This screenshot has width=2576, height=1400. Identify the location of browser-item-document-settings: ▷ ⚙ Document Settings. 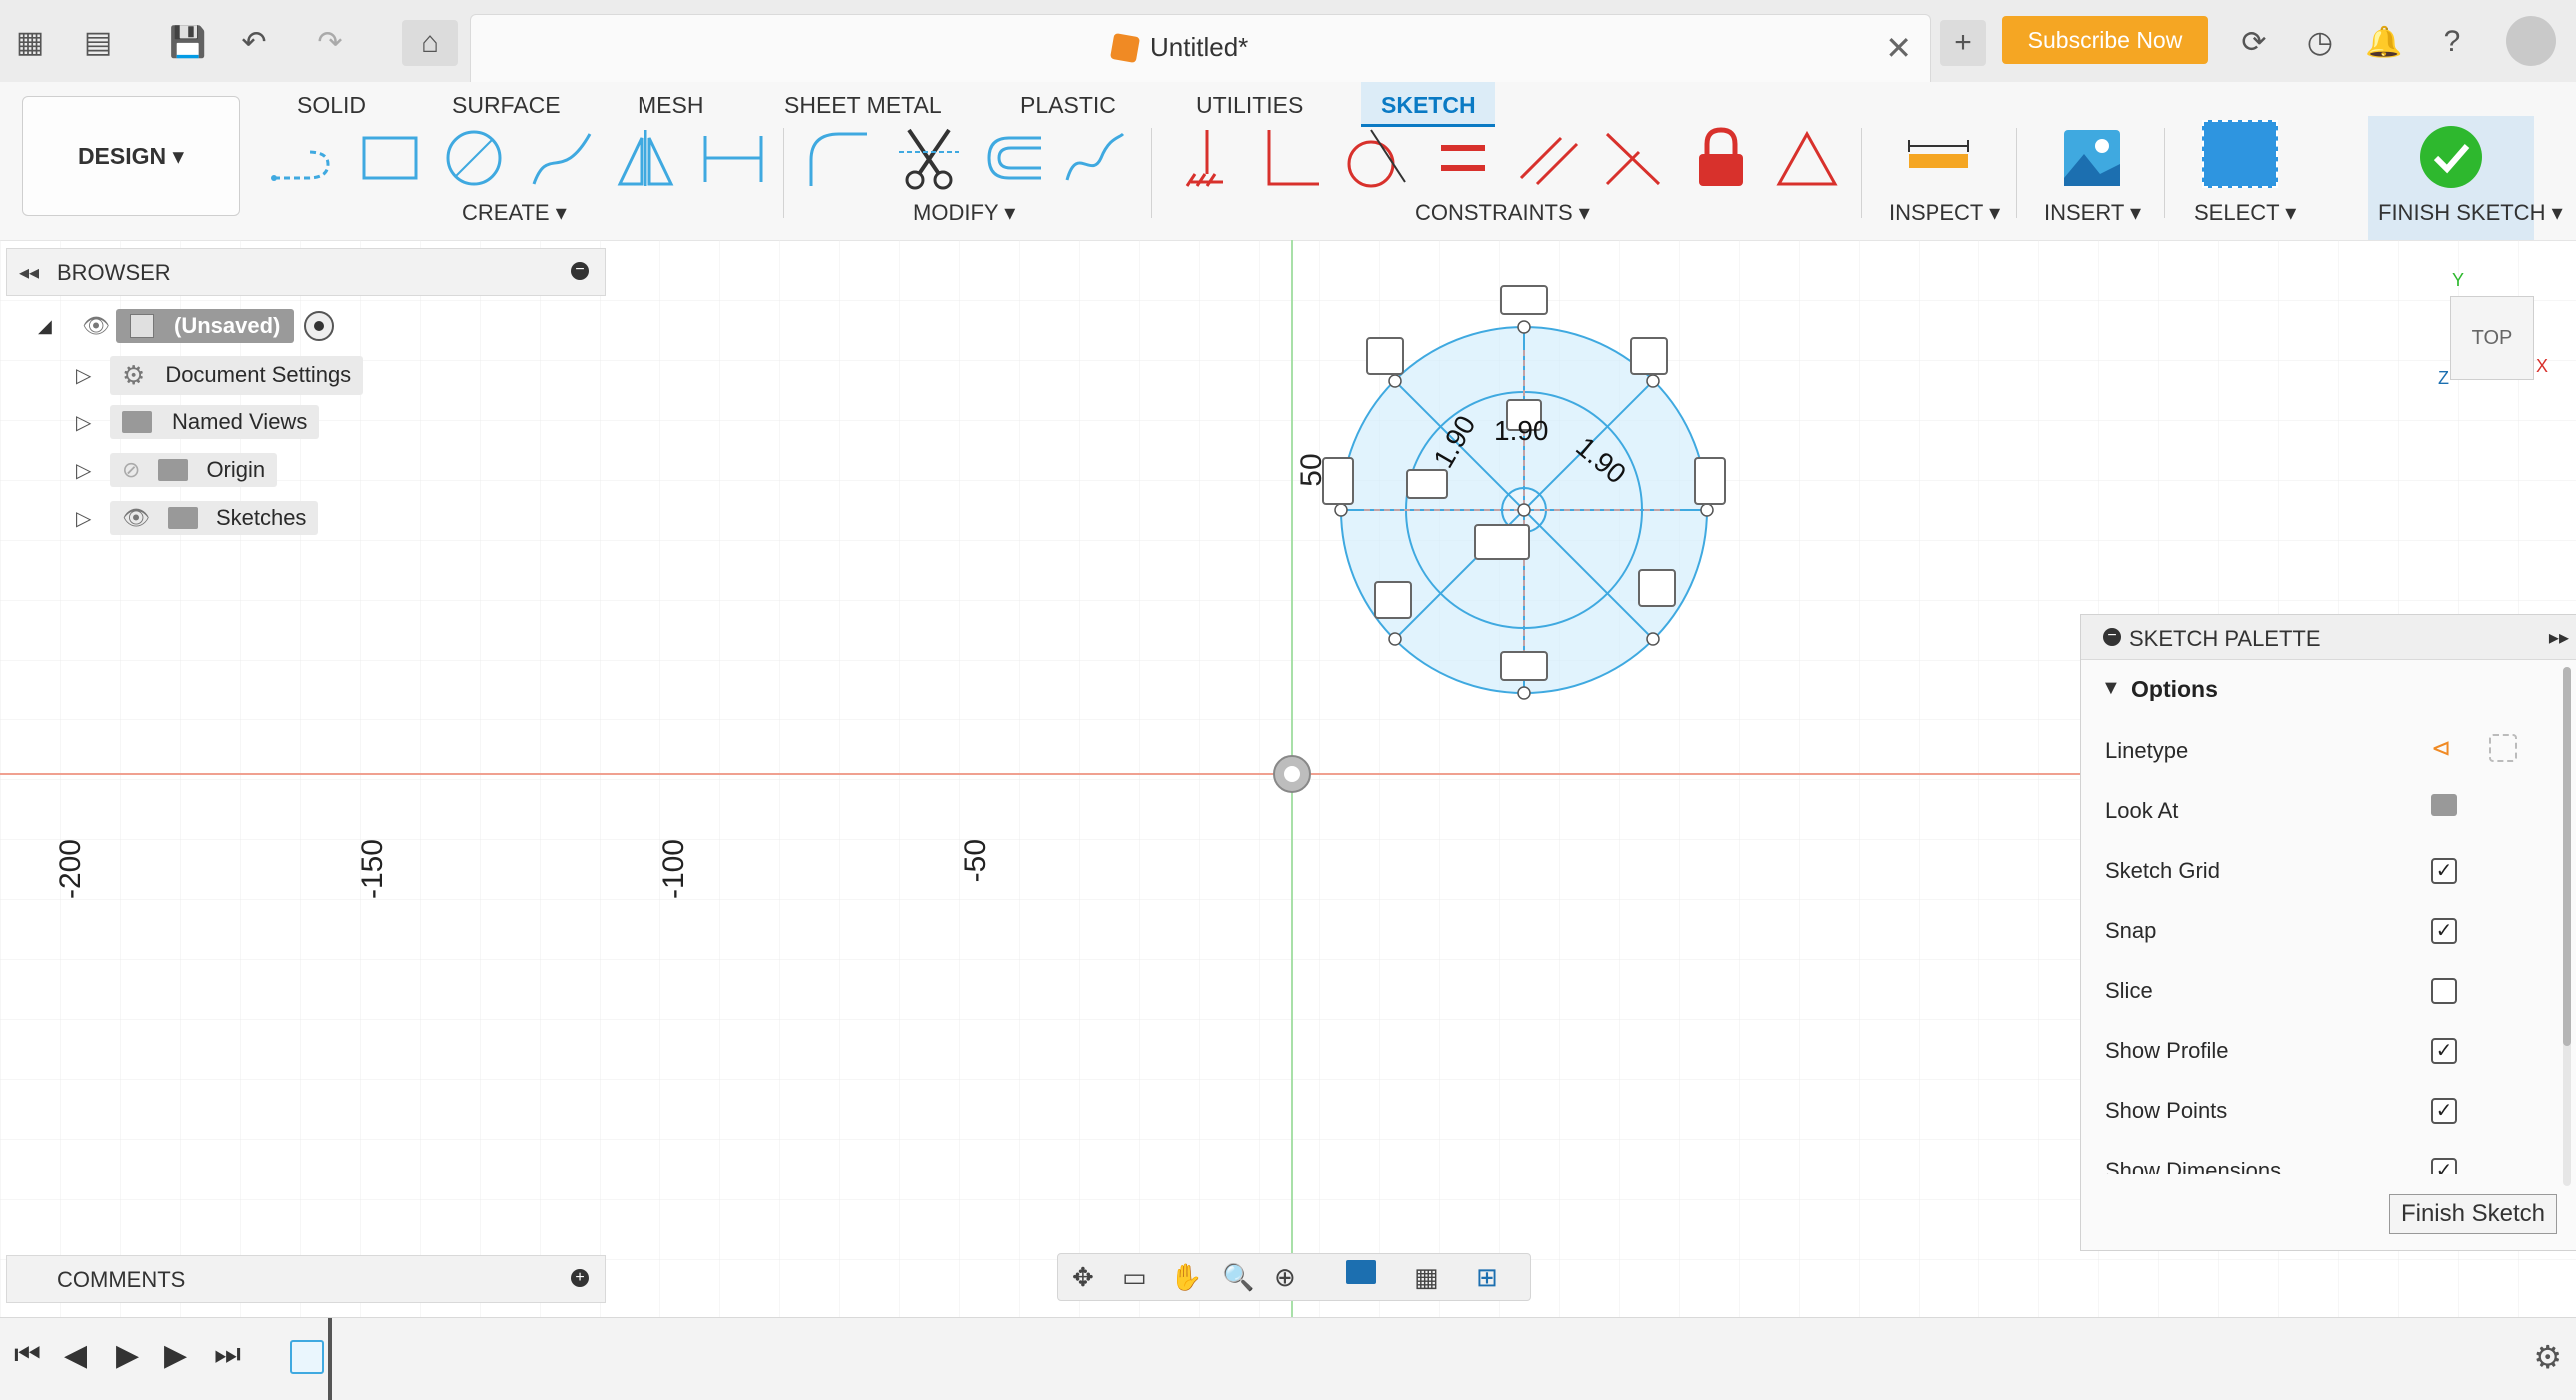
(220, 375).